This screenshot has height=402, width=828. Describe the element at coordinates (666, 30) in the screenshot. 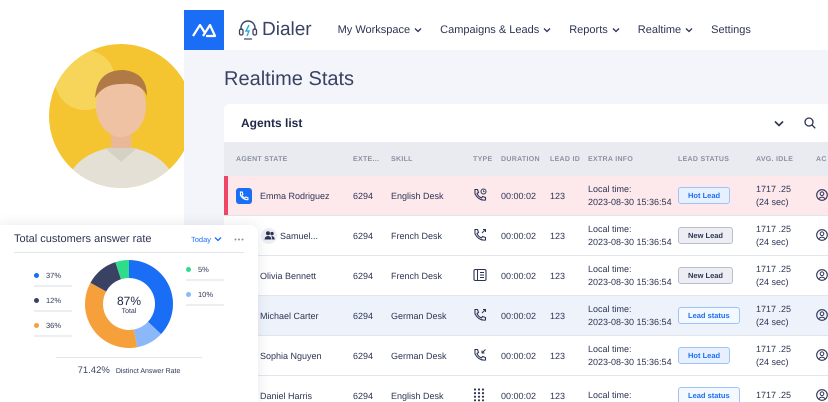

I see `nav-link: Realtime` at that location.